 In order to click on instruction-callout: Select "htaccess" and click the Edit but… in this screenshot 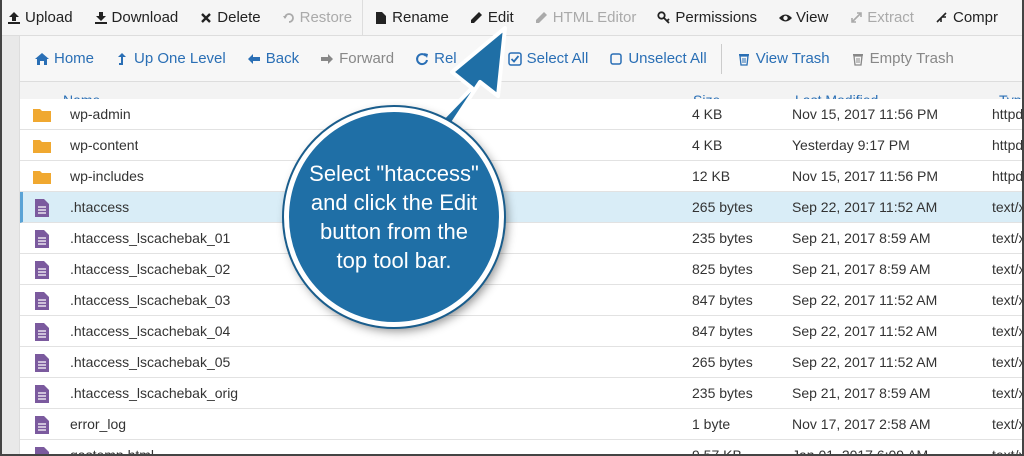, I will do `click(394, 217)`.